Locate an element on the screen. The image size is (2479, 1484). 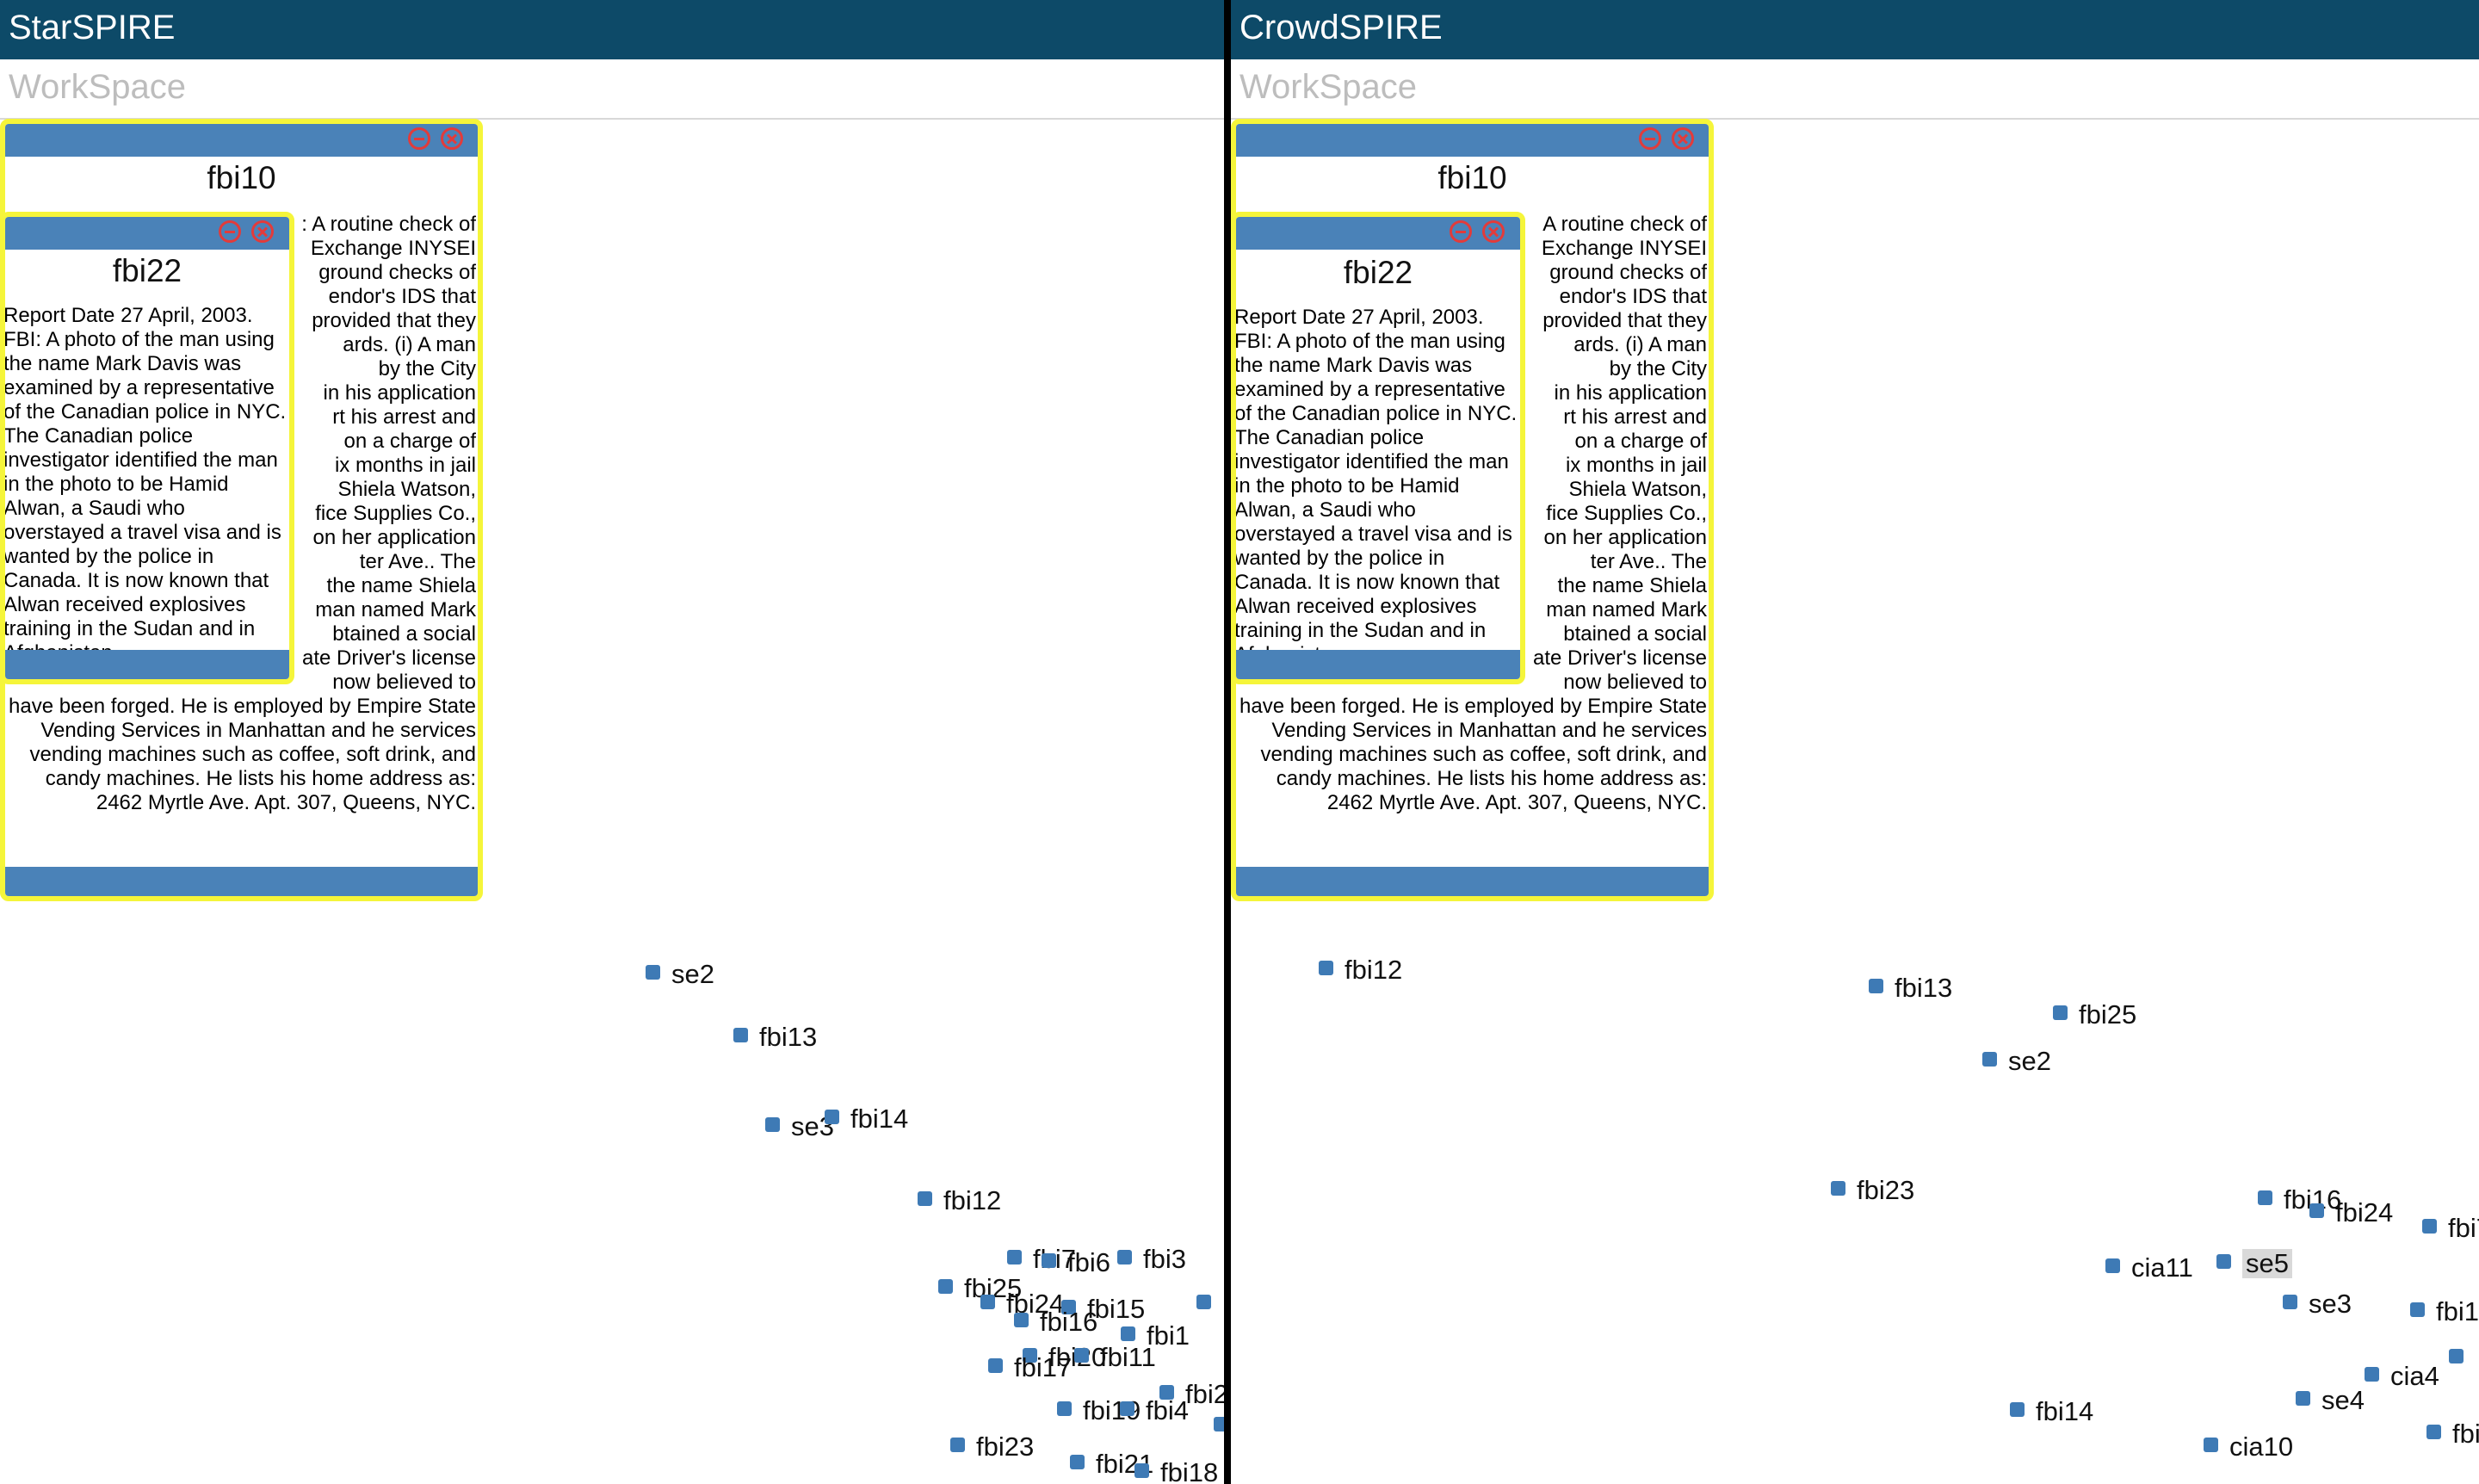
app-title: StarSPIRE is located at coordinates (92, 27).